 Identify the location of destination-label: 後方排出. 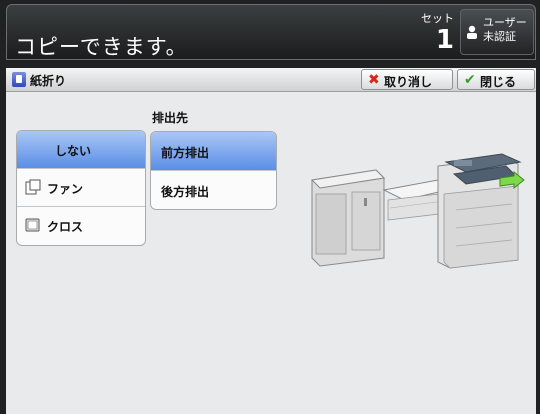
(185, 192).